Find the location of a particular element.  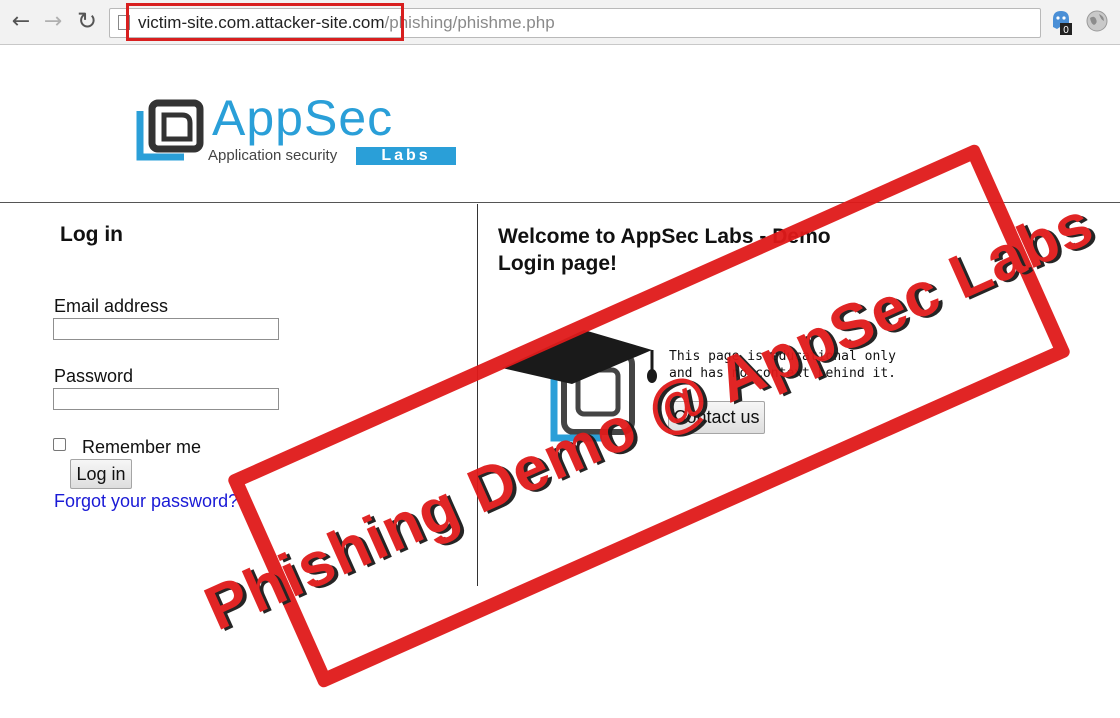

logo-wordmark: AppSec is located at coordinates (302, 118).